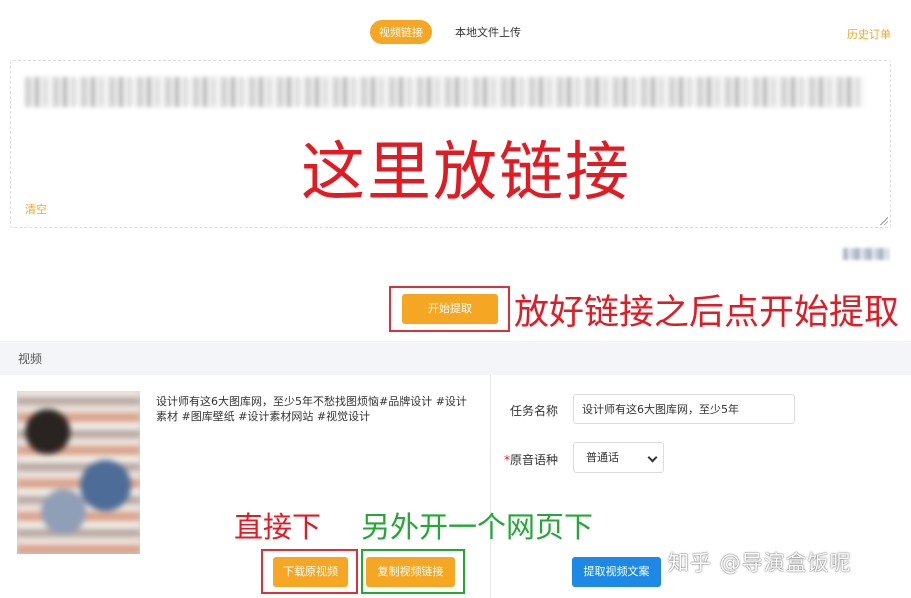  Describe the element at coordinates (30, 359) in the screenshot. I see `section-title: 视频` at that location.